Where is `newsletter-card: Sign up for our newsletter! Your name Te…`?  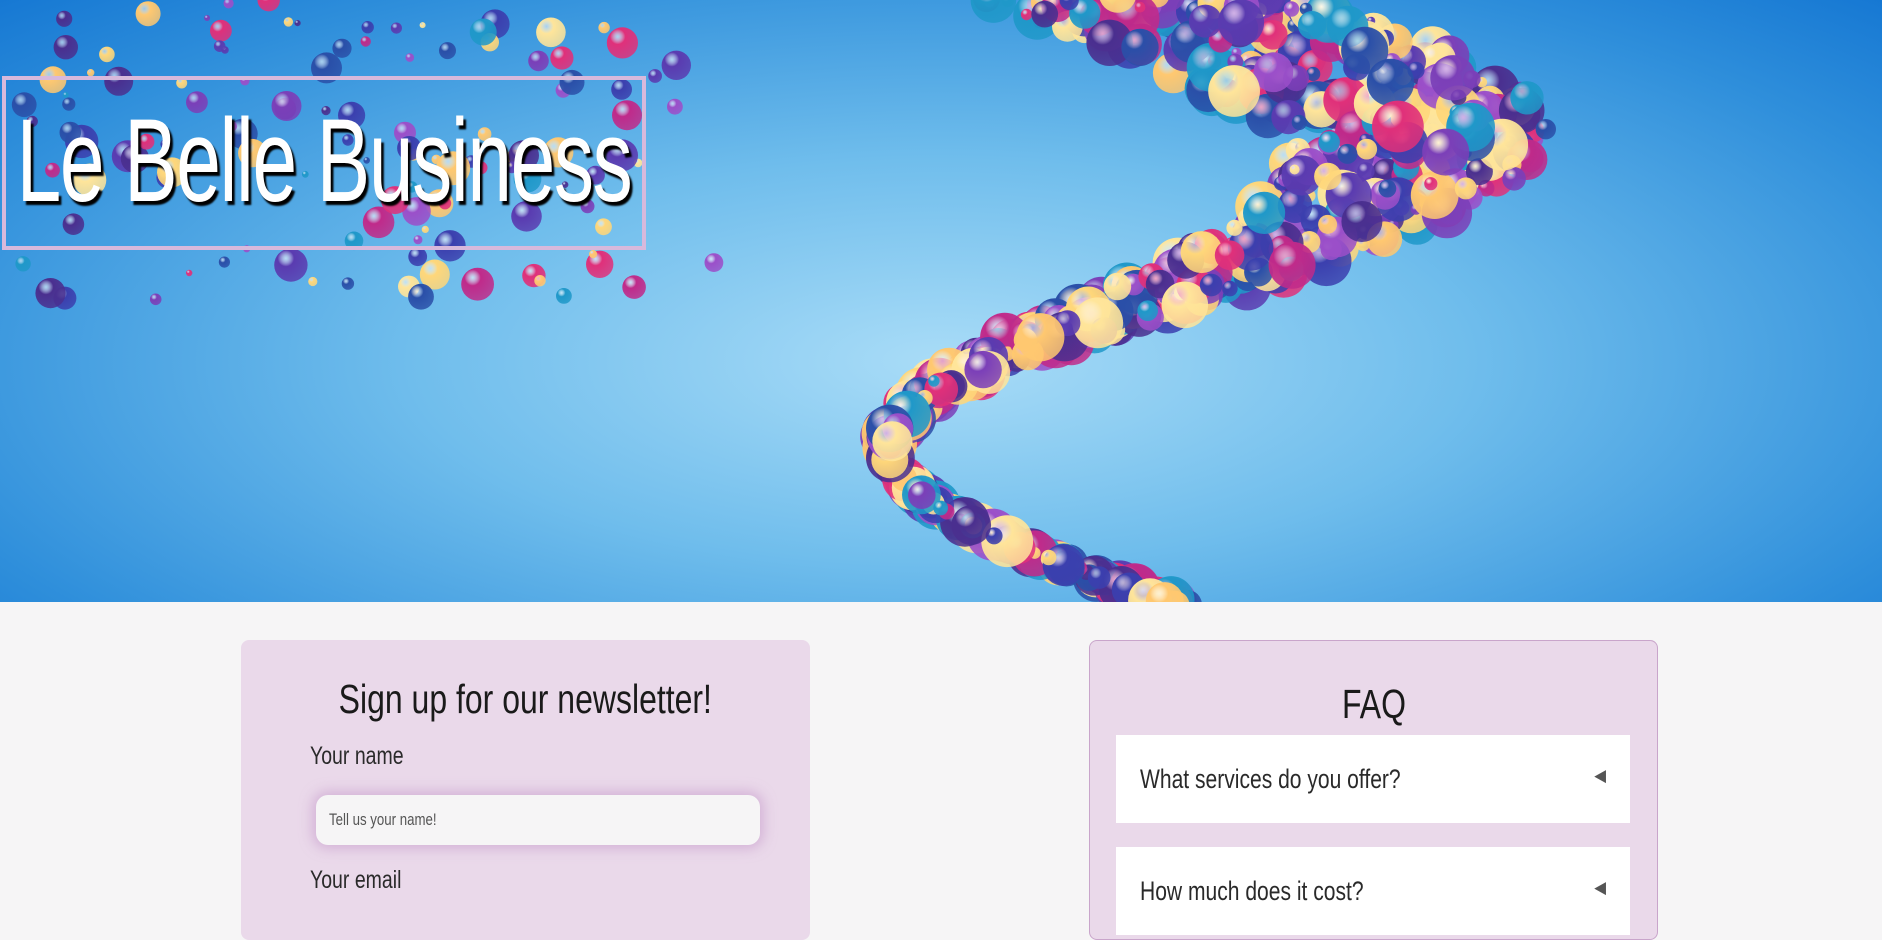 newsletter-card: Sign up for our newsletter! Your name Te… is located at coordinates (525, 790).